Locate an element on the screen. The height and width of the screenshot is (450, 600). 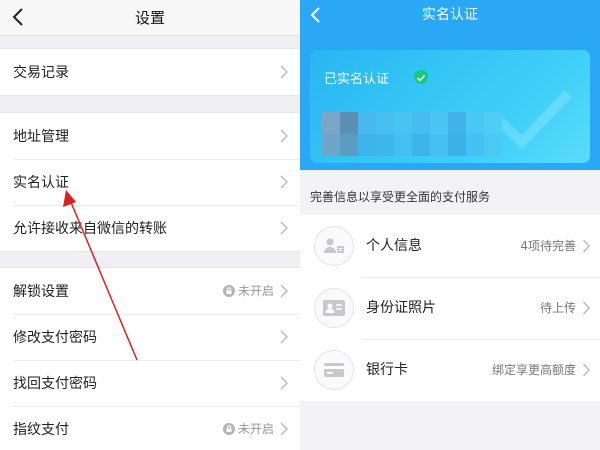
settings-item-label: 交易记录 is located at coordinates (41, 73).